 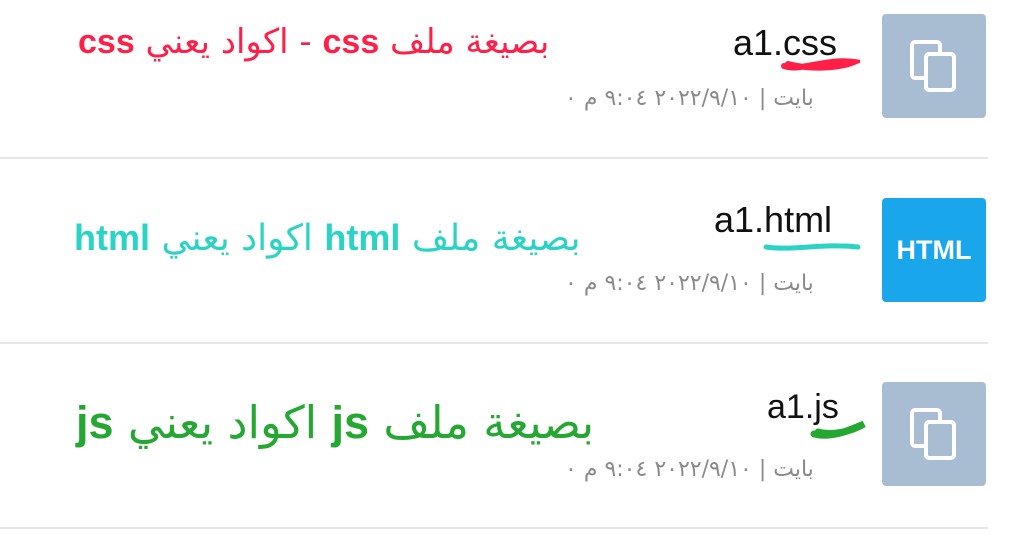 I want to click on html-icon-label: HTML, so click(x=934, y=250).